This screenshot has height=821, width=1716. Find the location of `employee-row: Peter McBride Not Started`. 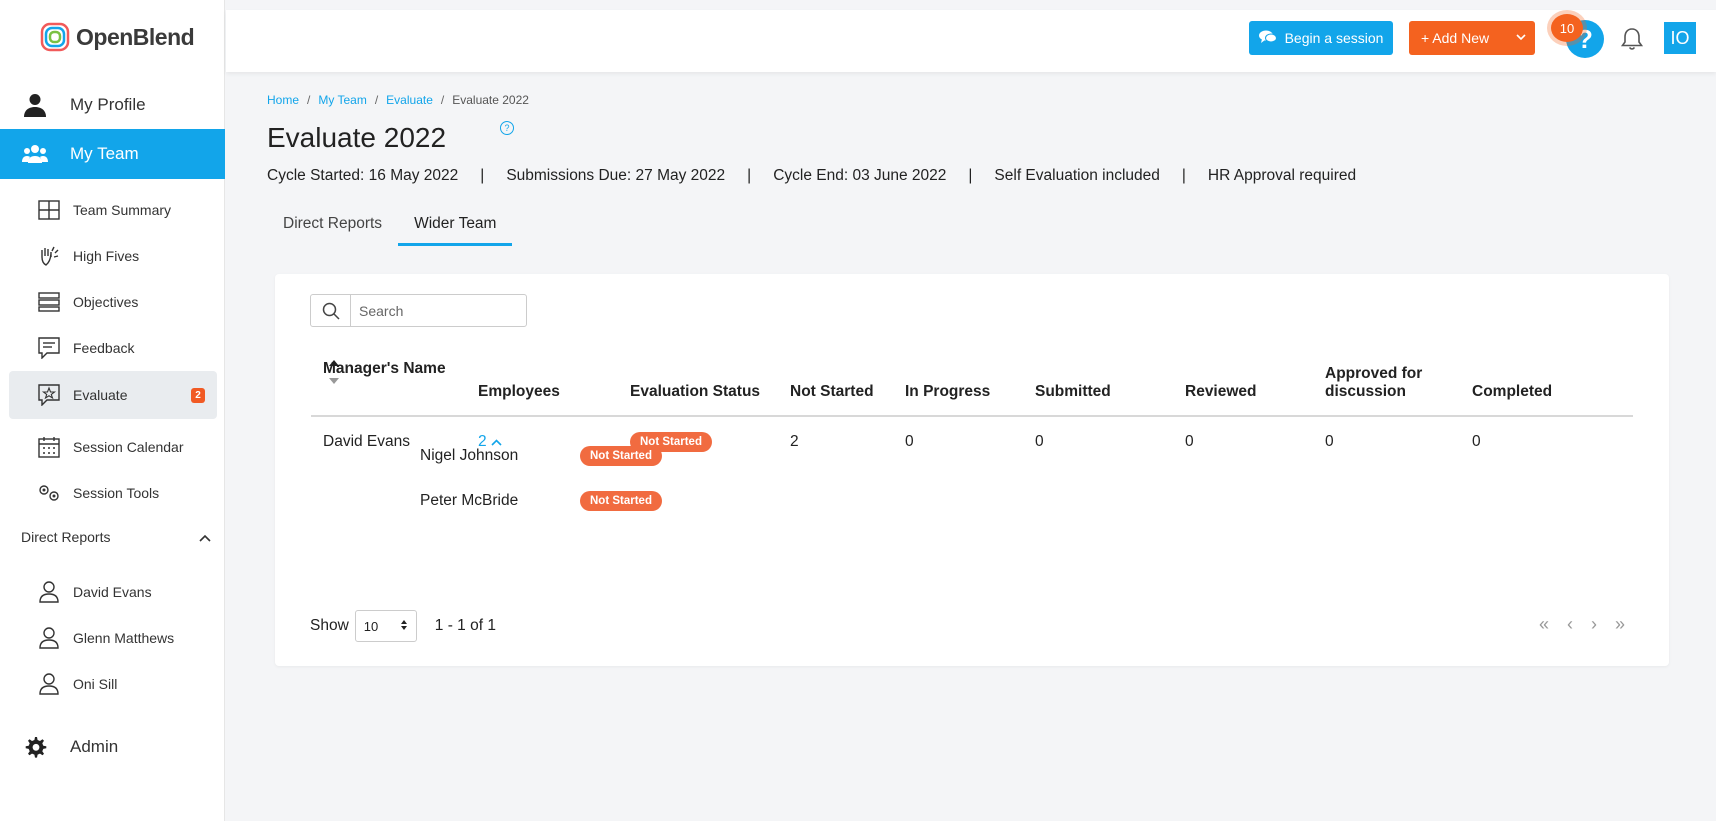

employee-row: Peter McBride Not Started is located at coordinates (541, 501).